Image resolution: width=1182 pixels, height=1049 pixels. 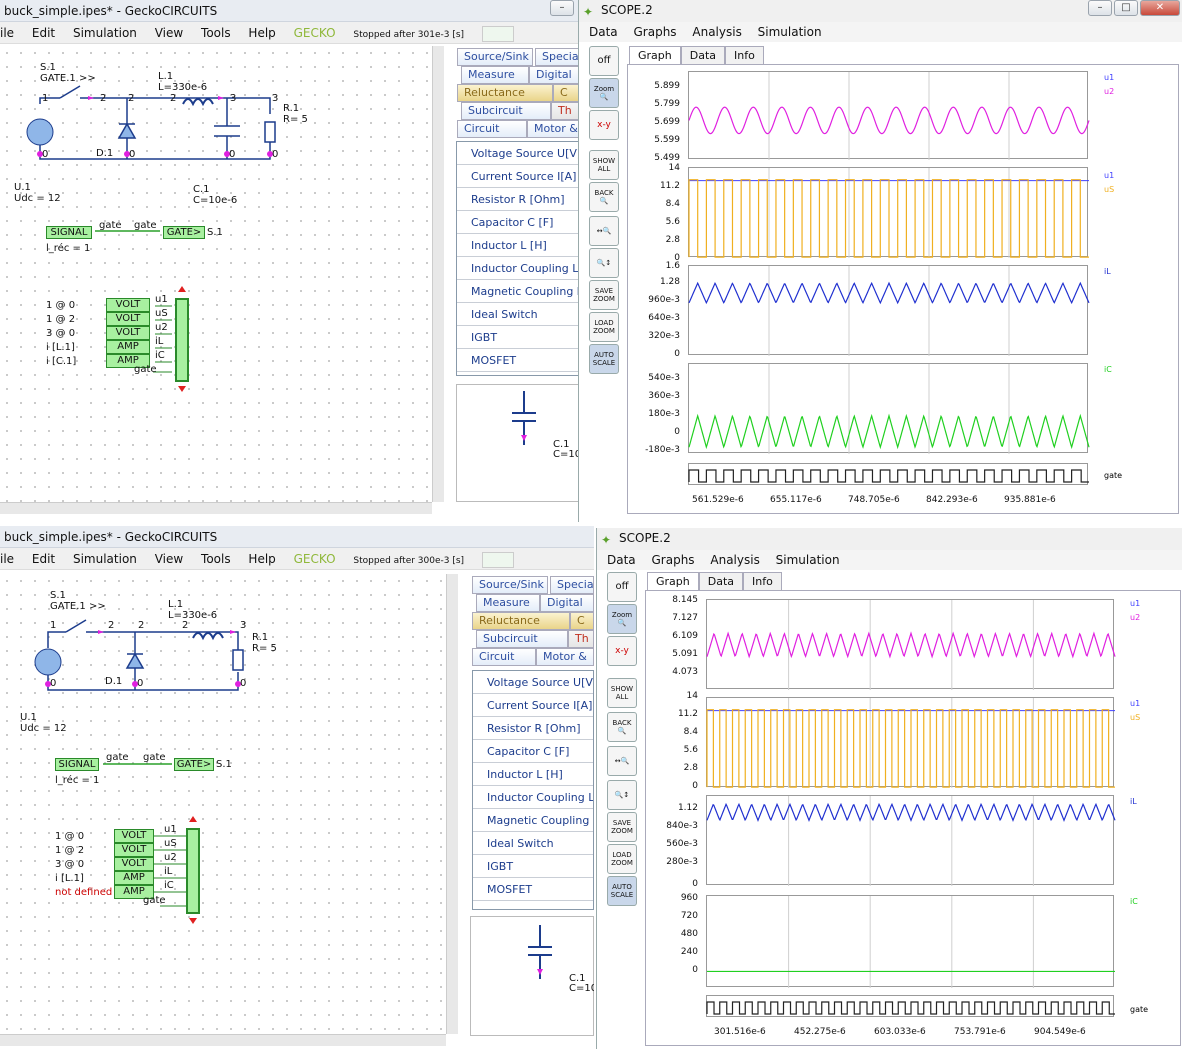 I want to click on tab-motor: Motor &, so click(x=565, y=657).